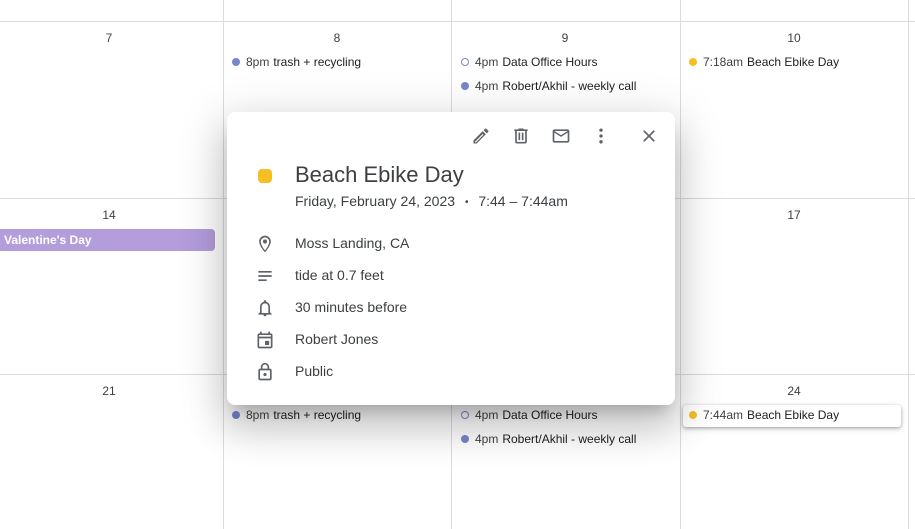 Image resolution: width=915 pixels, height=529 pixels. Describe the element at coordinates (649, 136) in the screenshot. I see `close-icon` at that location.